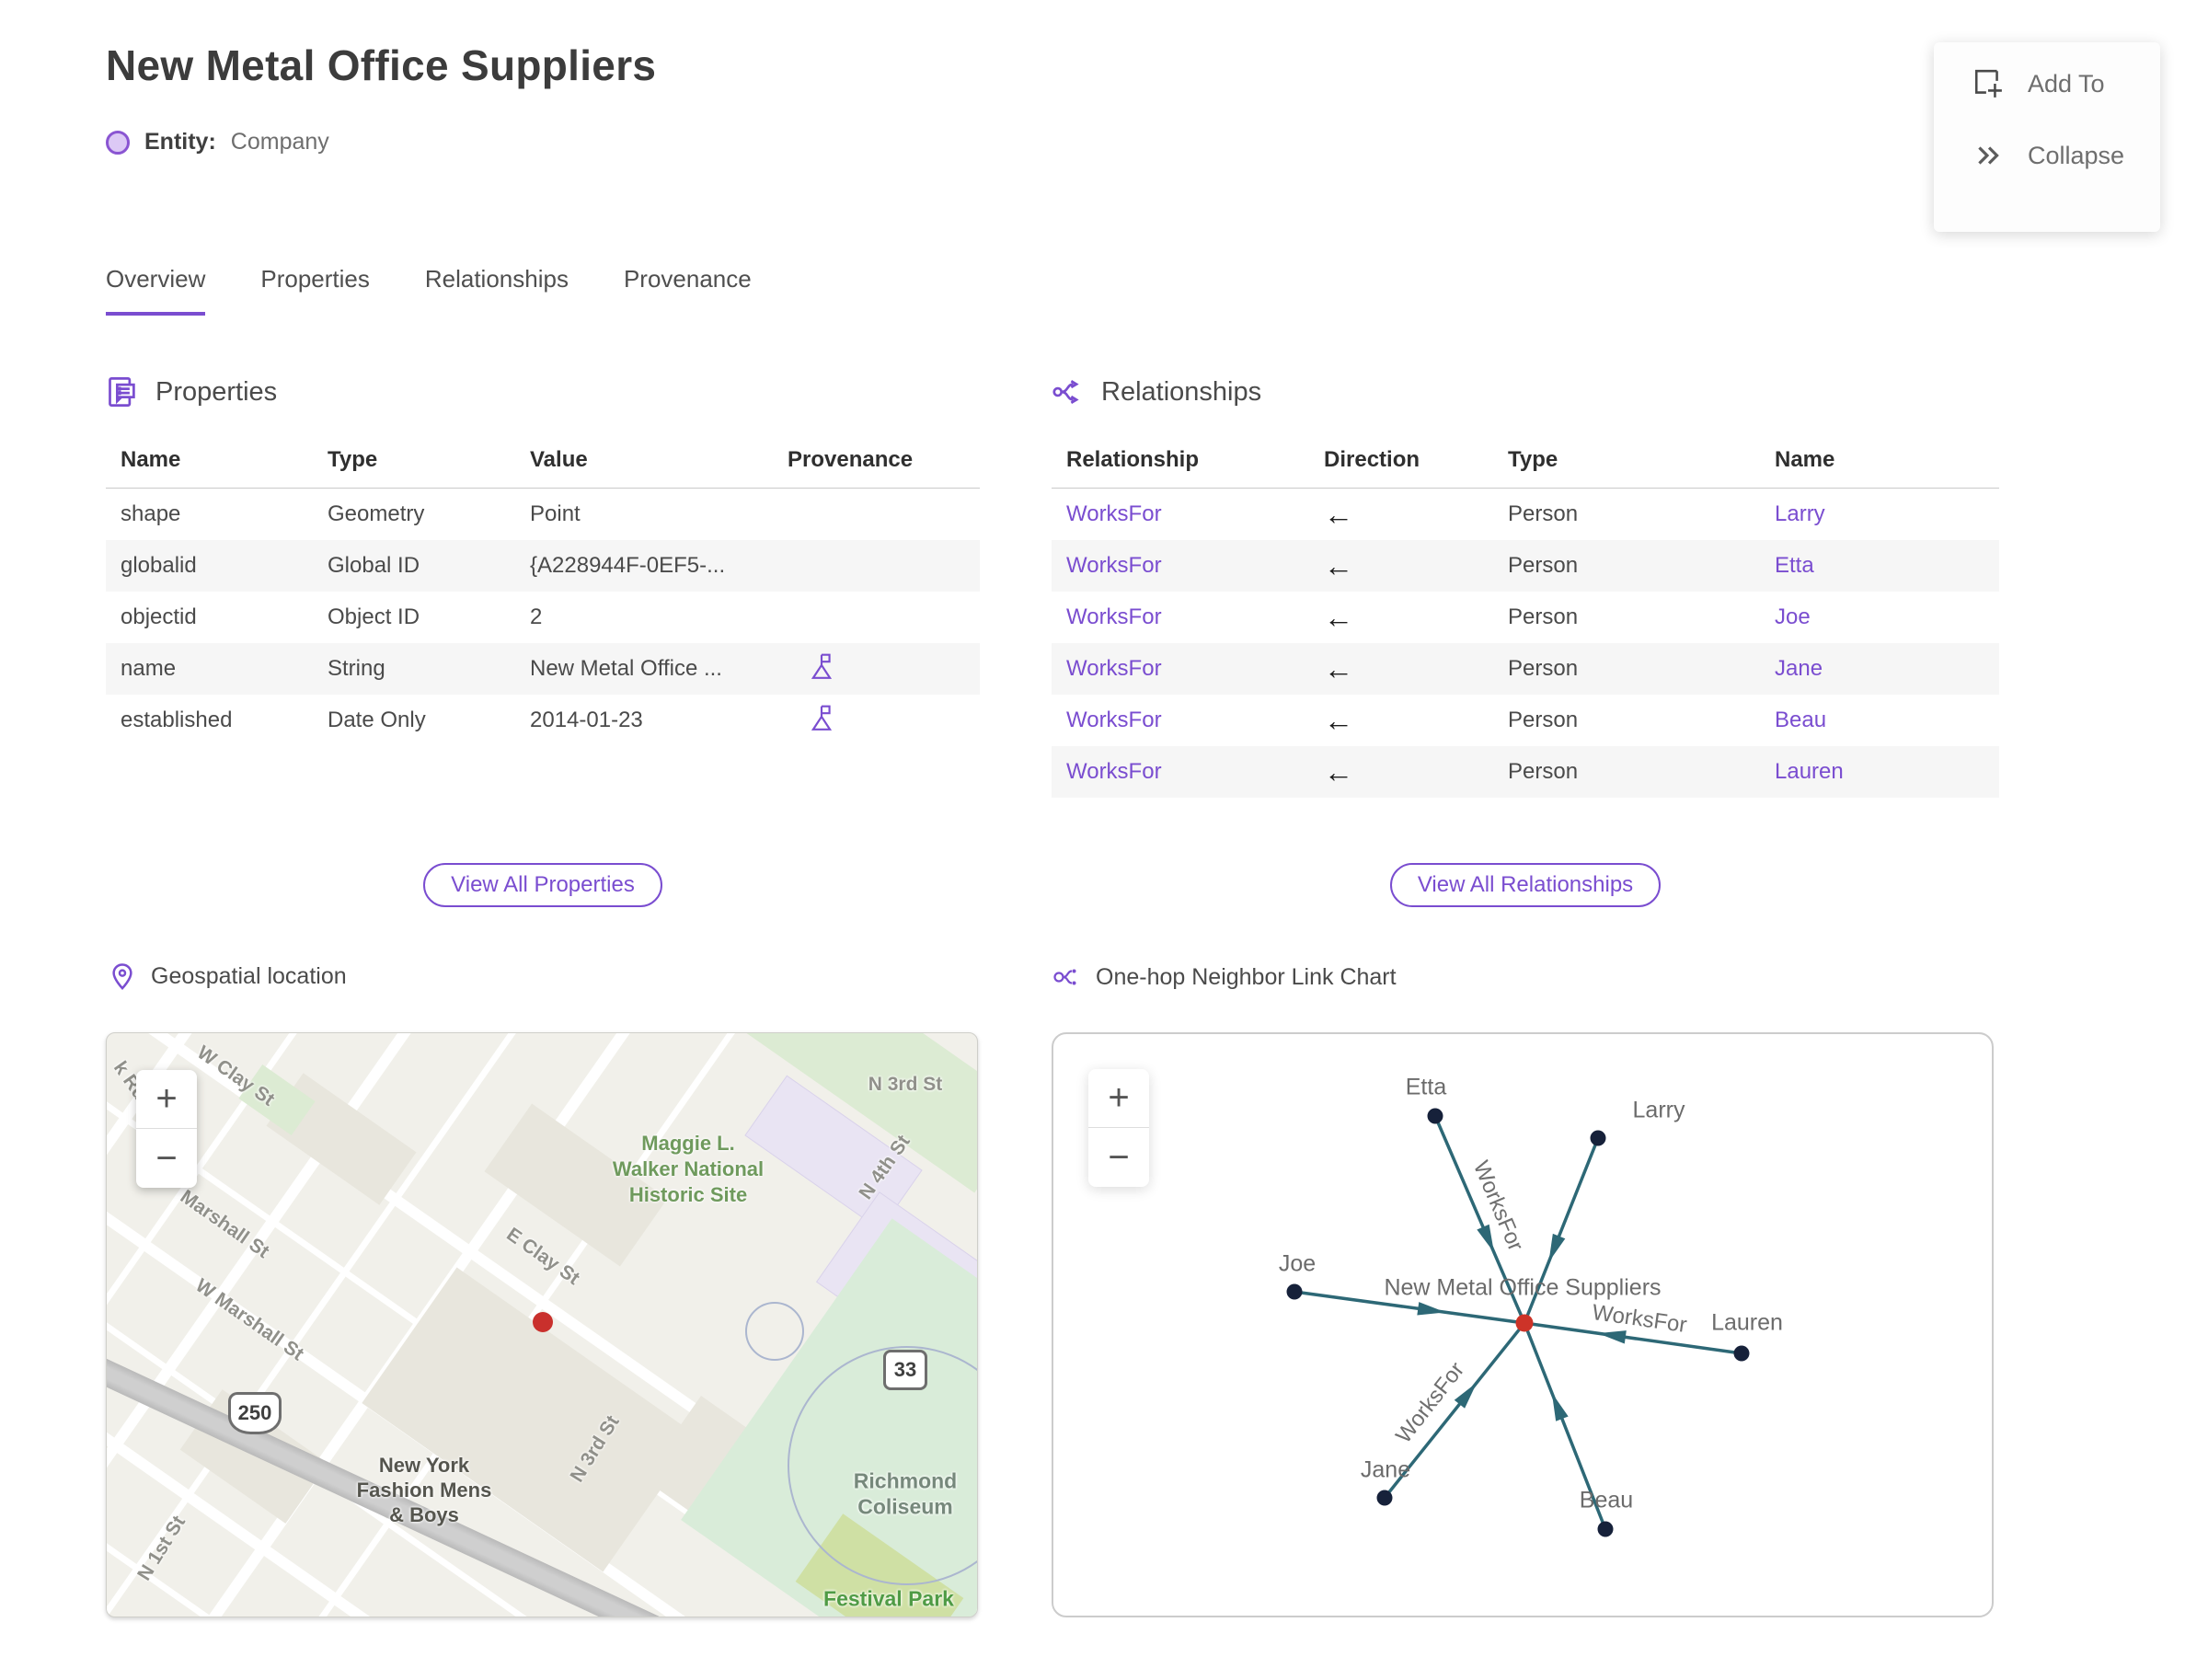 The height and width of the screenshot is (1680, 2208). Describe the element at coordinates (224, 1224) in the screenshot. I see `map-label: Marshall St` at that location.